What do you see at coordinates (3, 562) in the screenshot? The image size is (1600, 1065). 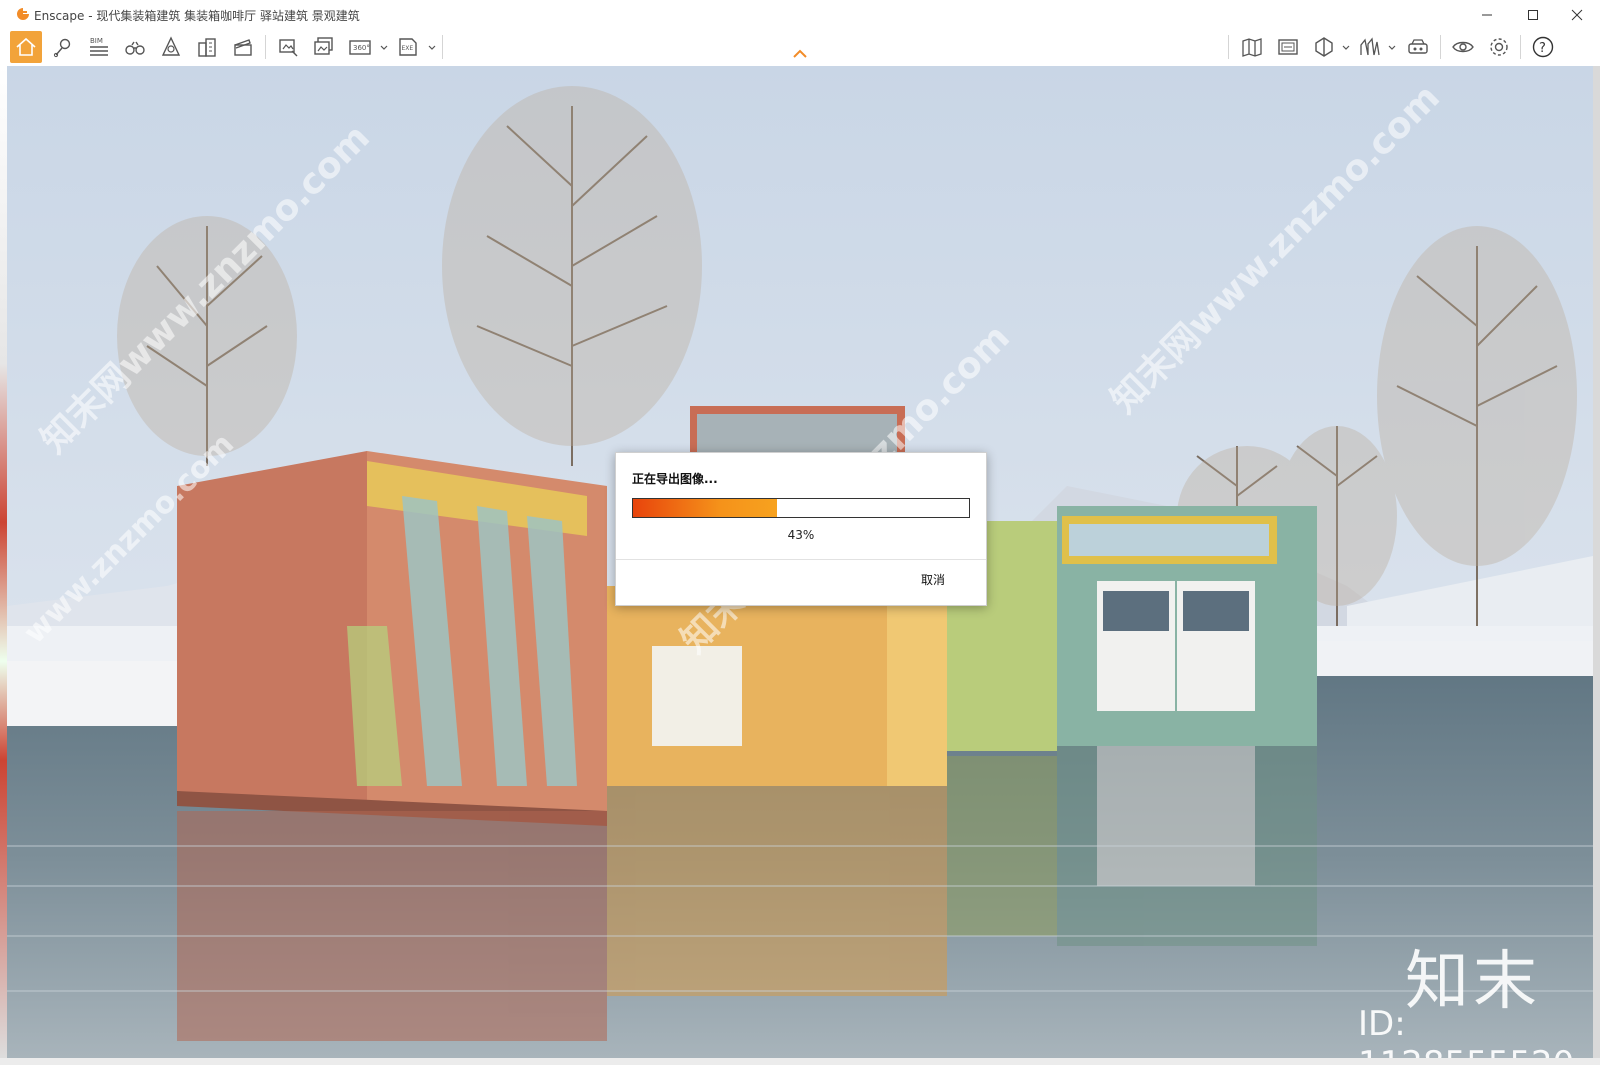 I see `background-app-strip` at bounding box center [3, 562].